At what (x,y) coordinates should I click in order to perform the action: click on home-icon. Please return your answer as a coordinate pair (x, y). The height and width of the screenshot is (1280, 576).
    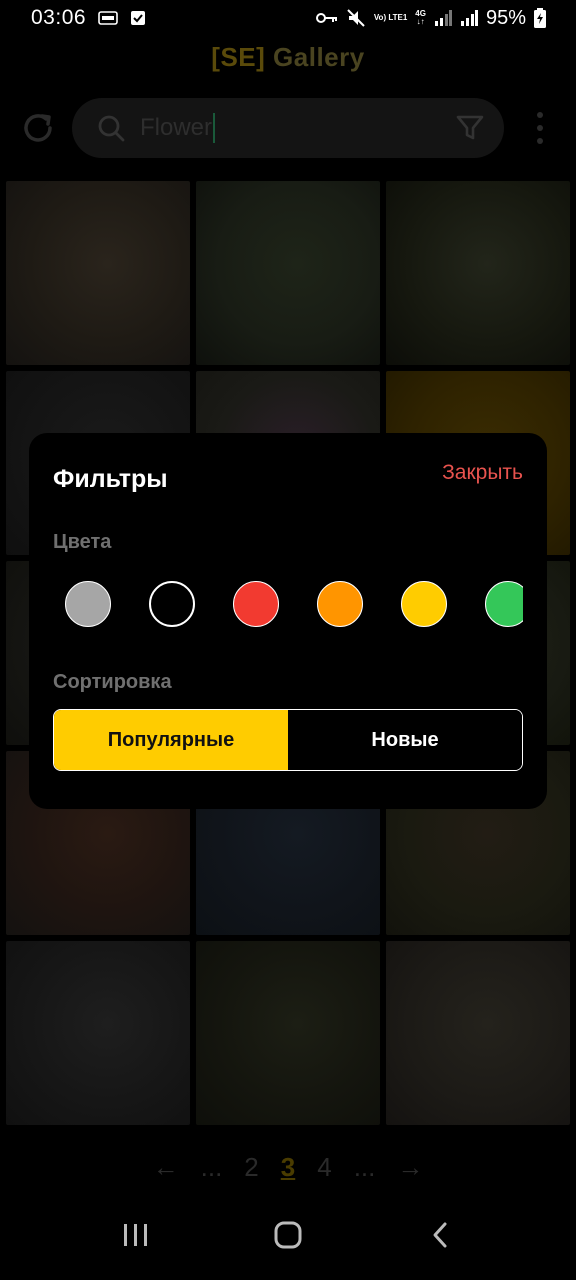
    Looking at the image, I should click on (288, 1235).